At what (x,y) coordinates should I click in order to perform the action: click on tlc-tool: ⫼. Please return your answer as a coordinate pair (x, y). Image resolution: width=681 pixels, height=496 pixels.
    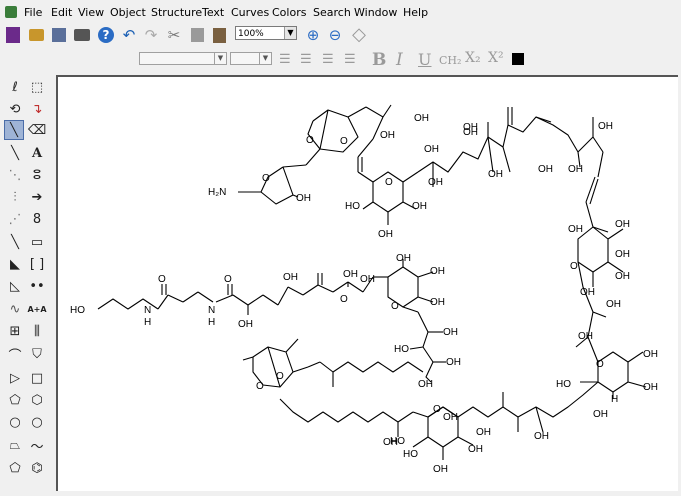
    Looking at the image, I should click on (37, 331).